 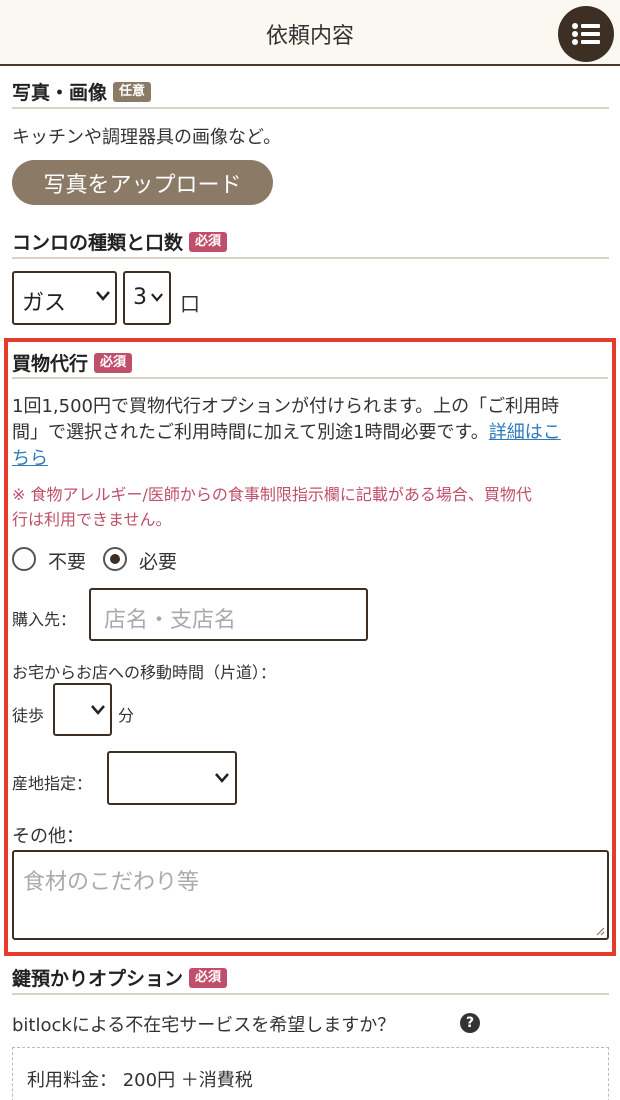 What do you see at coordinates (111, 882) in the screenshot?
I see `other-placeholder: 食材のこだわり等` at bounding box center [111, 882].